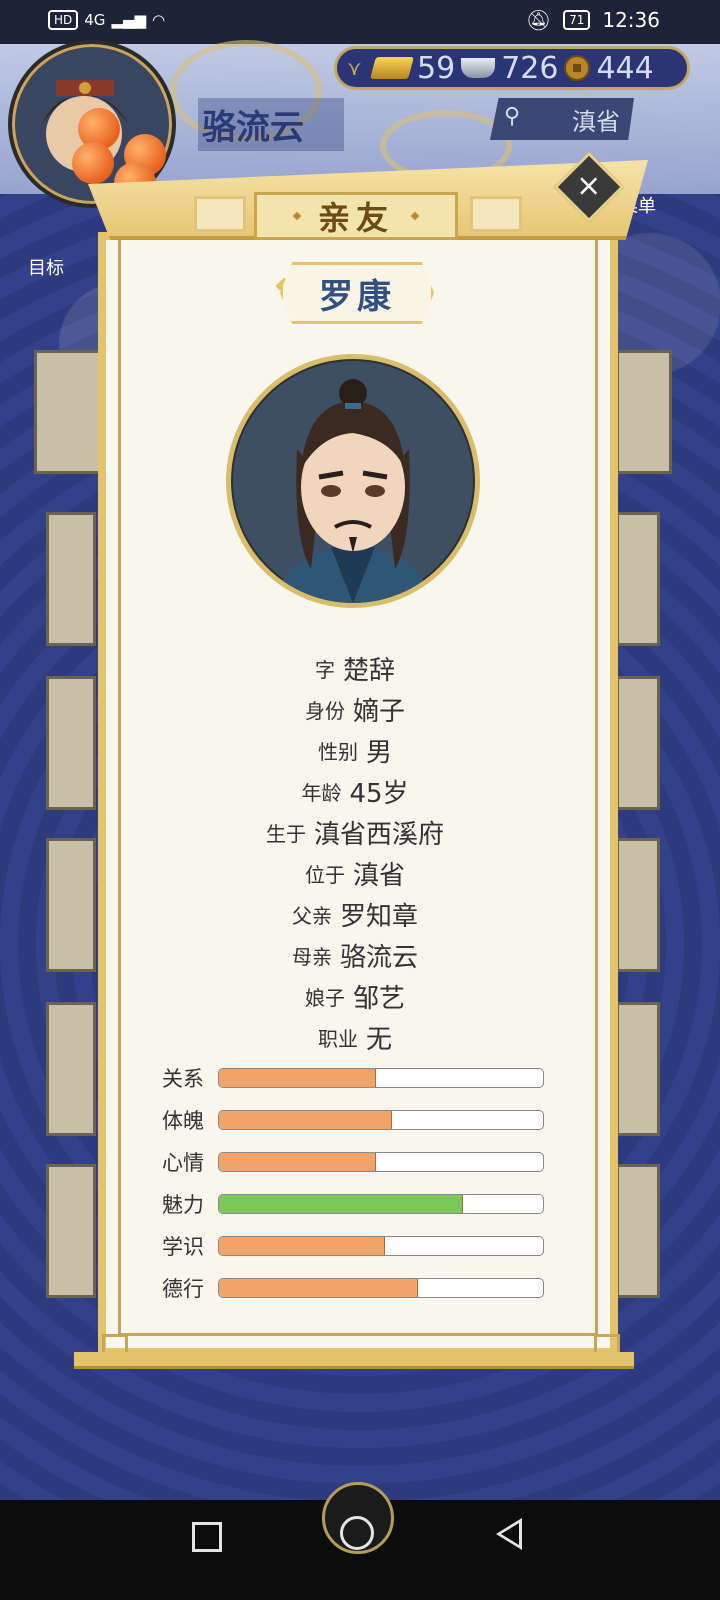 This screenshot has height=1600, width=720. I want to click on info-label: 身份, so click(324, 711).